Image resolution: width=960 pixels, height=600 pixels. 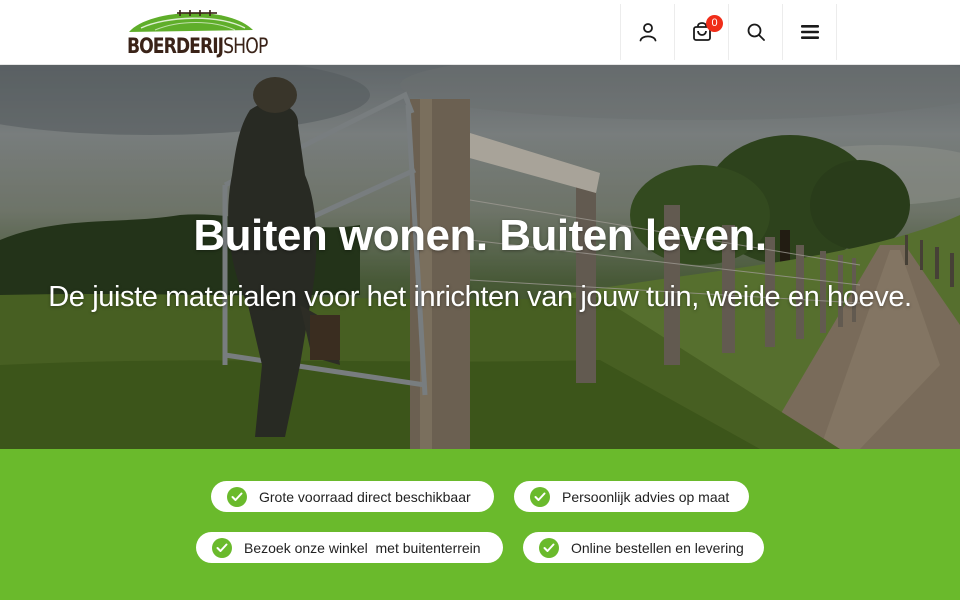 I want to click on menu-button, so click(x=809, y=32).